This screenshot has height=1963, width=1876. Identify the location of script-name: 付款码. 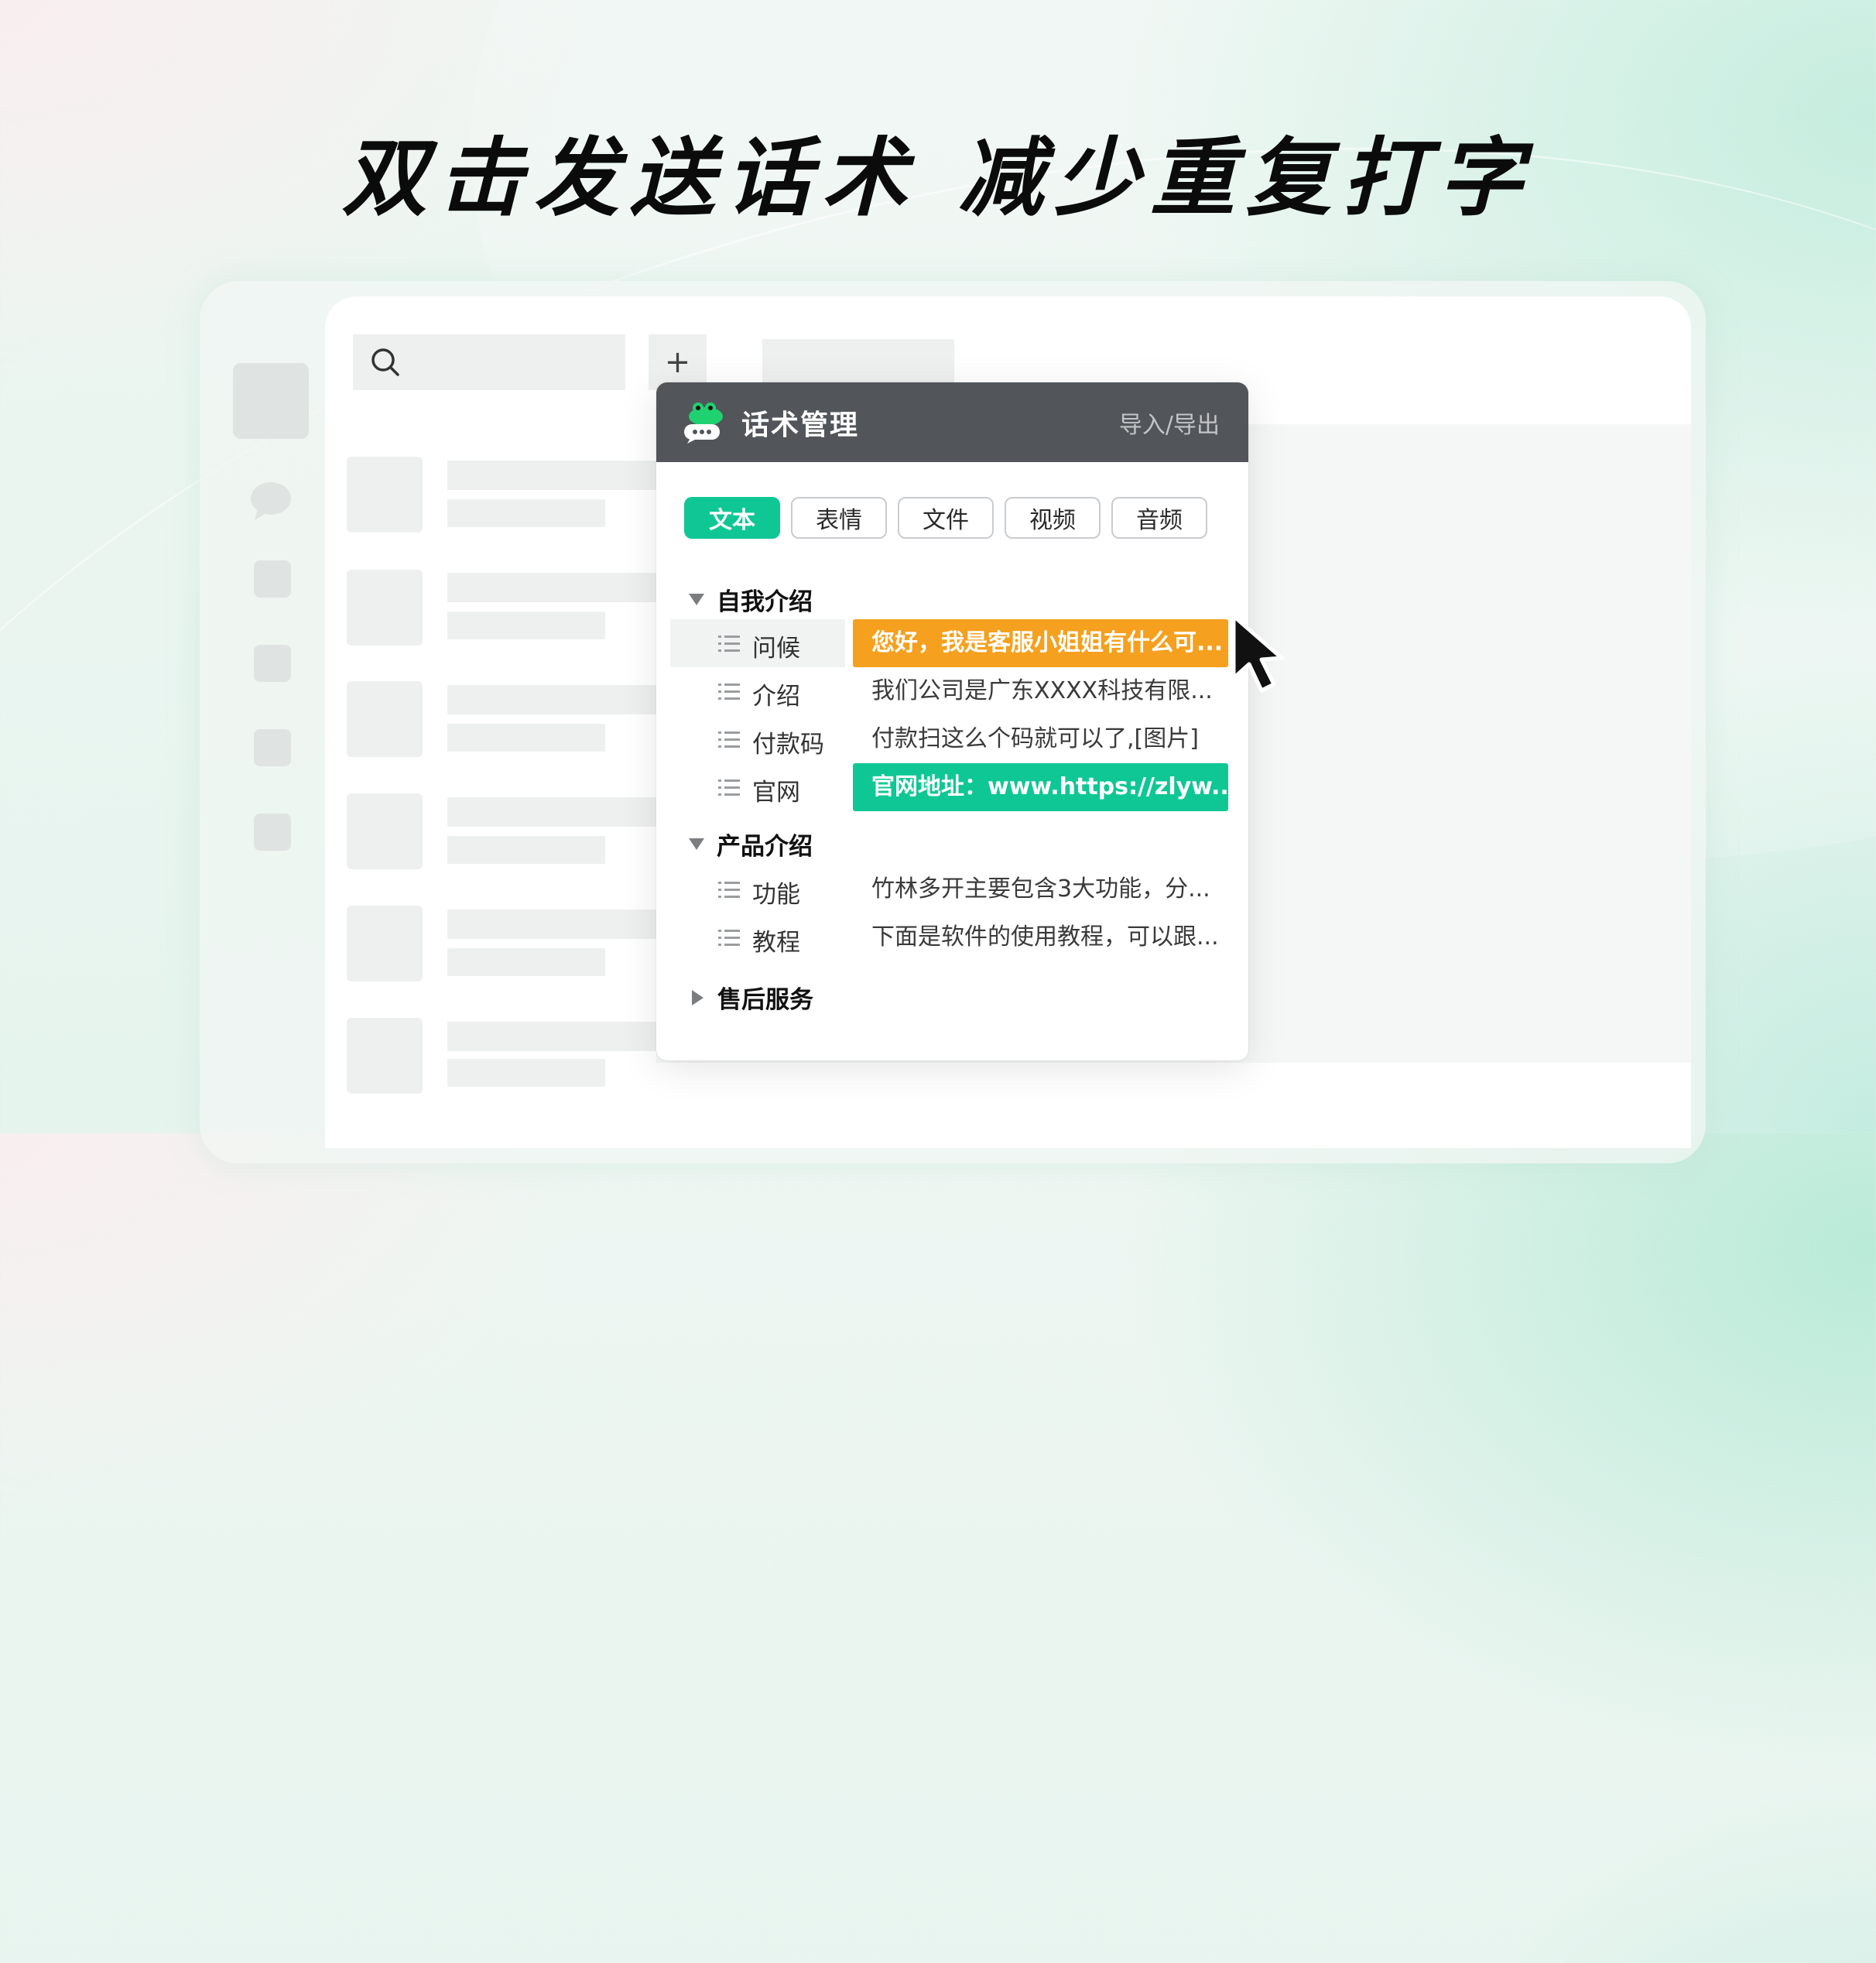
(788, 745).